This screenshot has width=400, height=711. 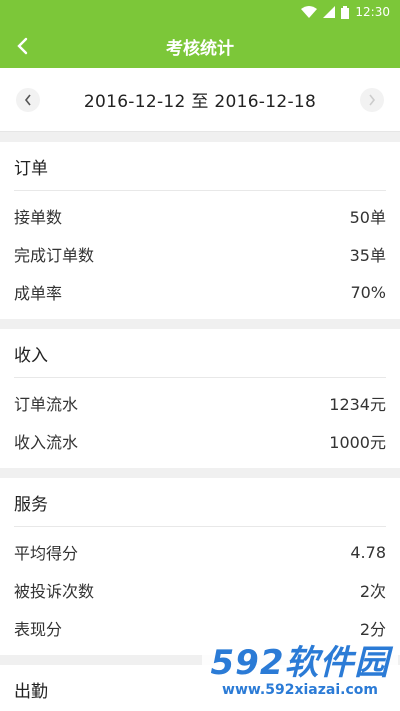 I want to click on stat-label: 平均得分, so click(x=46, y=553).